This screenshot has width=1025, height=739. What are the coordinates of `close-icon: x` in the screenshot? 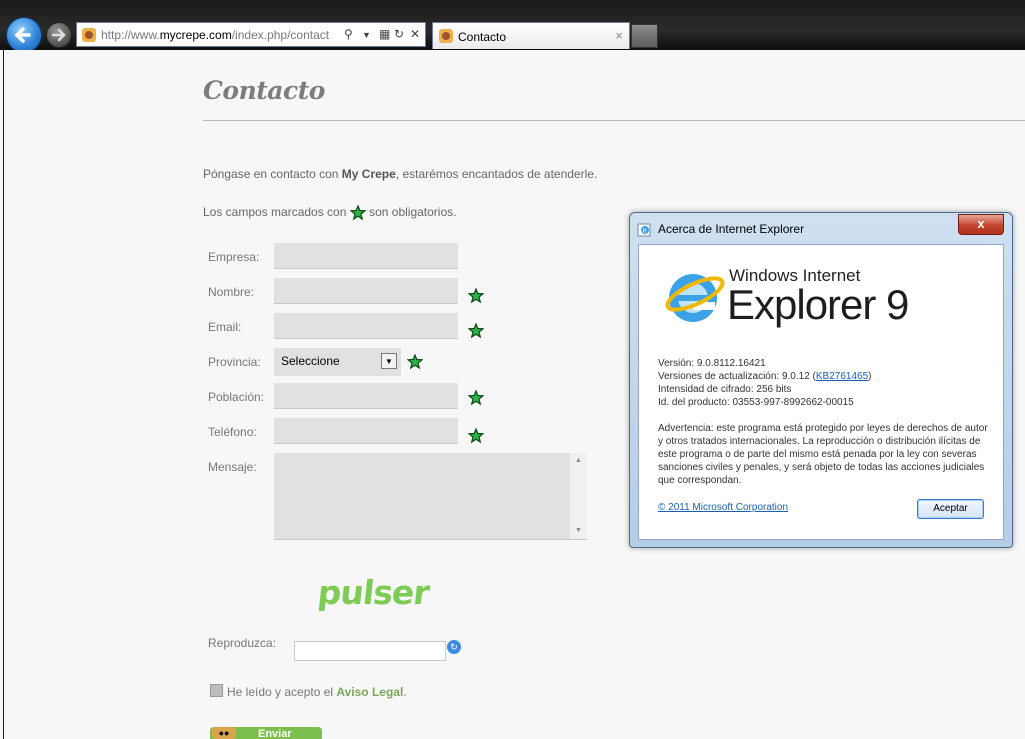 It's located at (981, 224).